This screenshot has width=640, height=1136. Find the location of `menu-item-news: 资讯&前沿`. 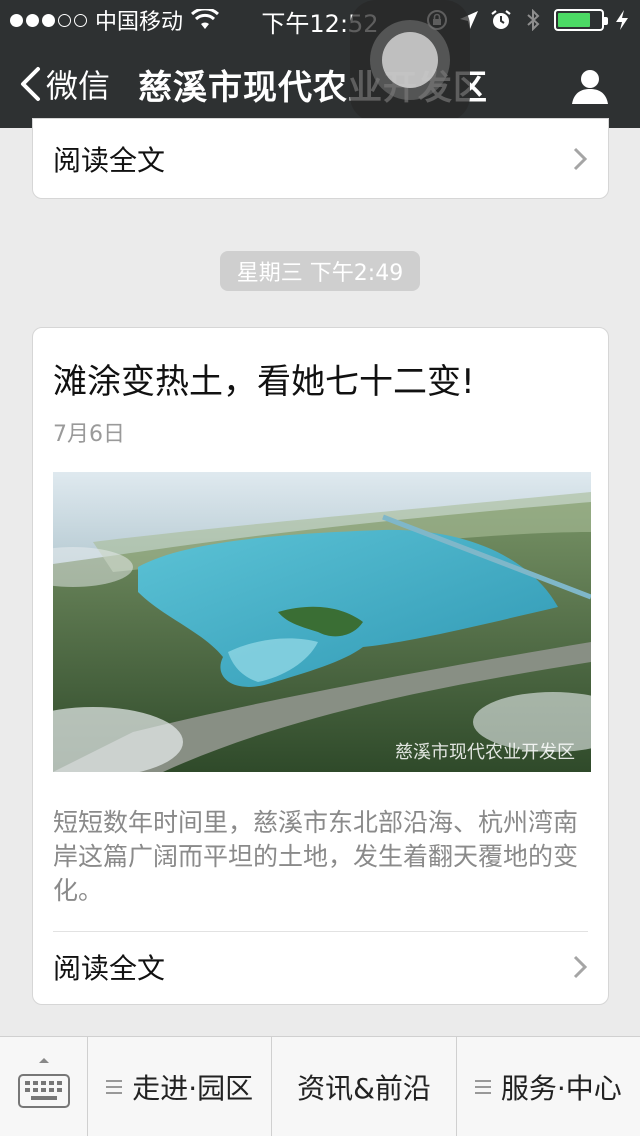

menu-item-news: 资讯&前沿 is located at coordinates (364, 1086).